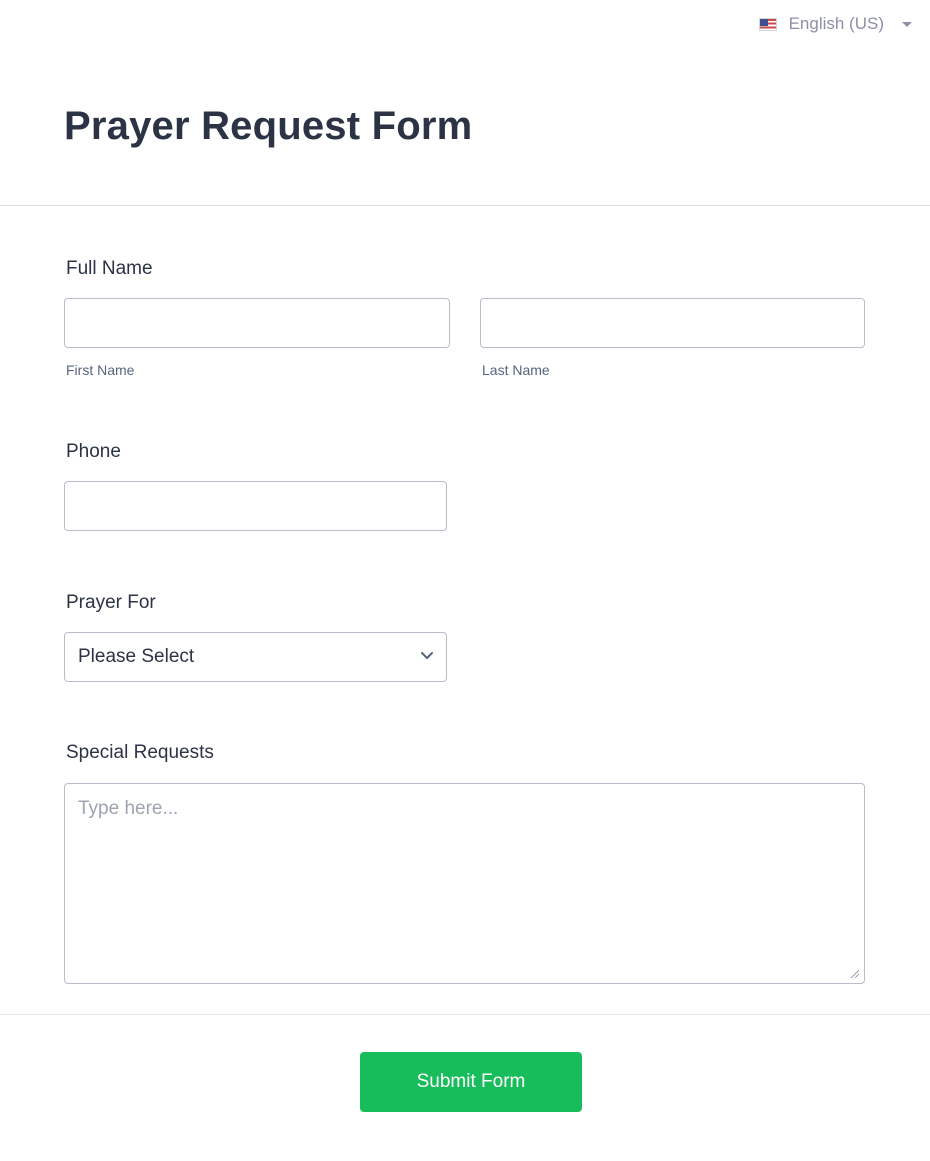 The image size is (930, 1161). What do you see at coordinates (257, 323) in the screenshot?
I see `first-name-input` at bounding box center [257, 323].